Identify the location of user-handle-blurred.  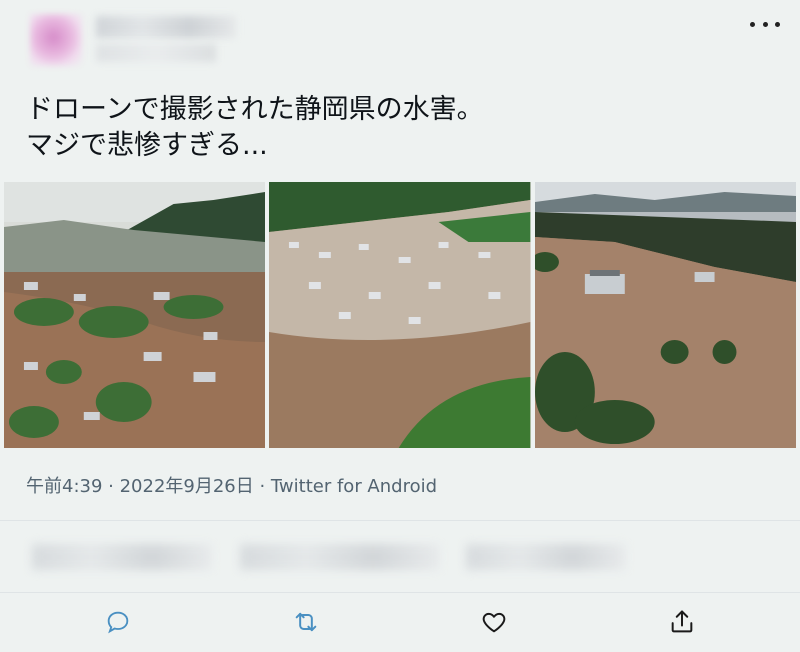
(156, 53).